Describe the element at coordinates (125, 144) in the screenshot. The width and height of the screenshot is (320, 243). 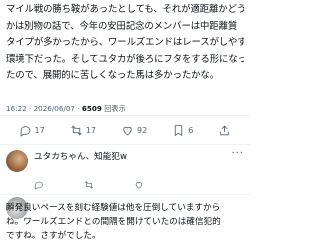
I see `divider` at that location.